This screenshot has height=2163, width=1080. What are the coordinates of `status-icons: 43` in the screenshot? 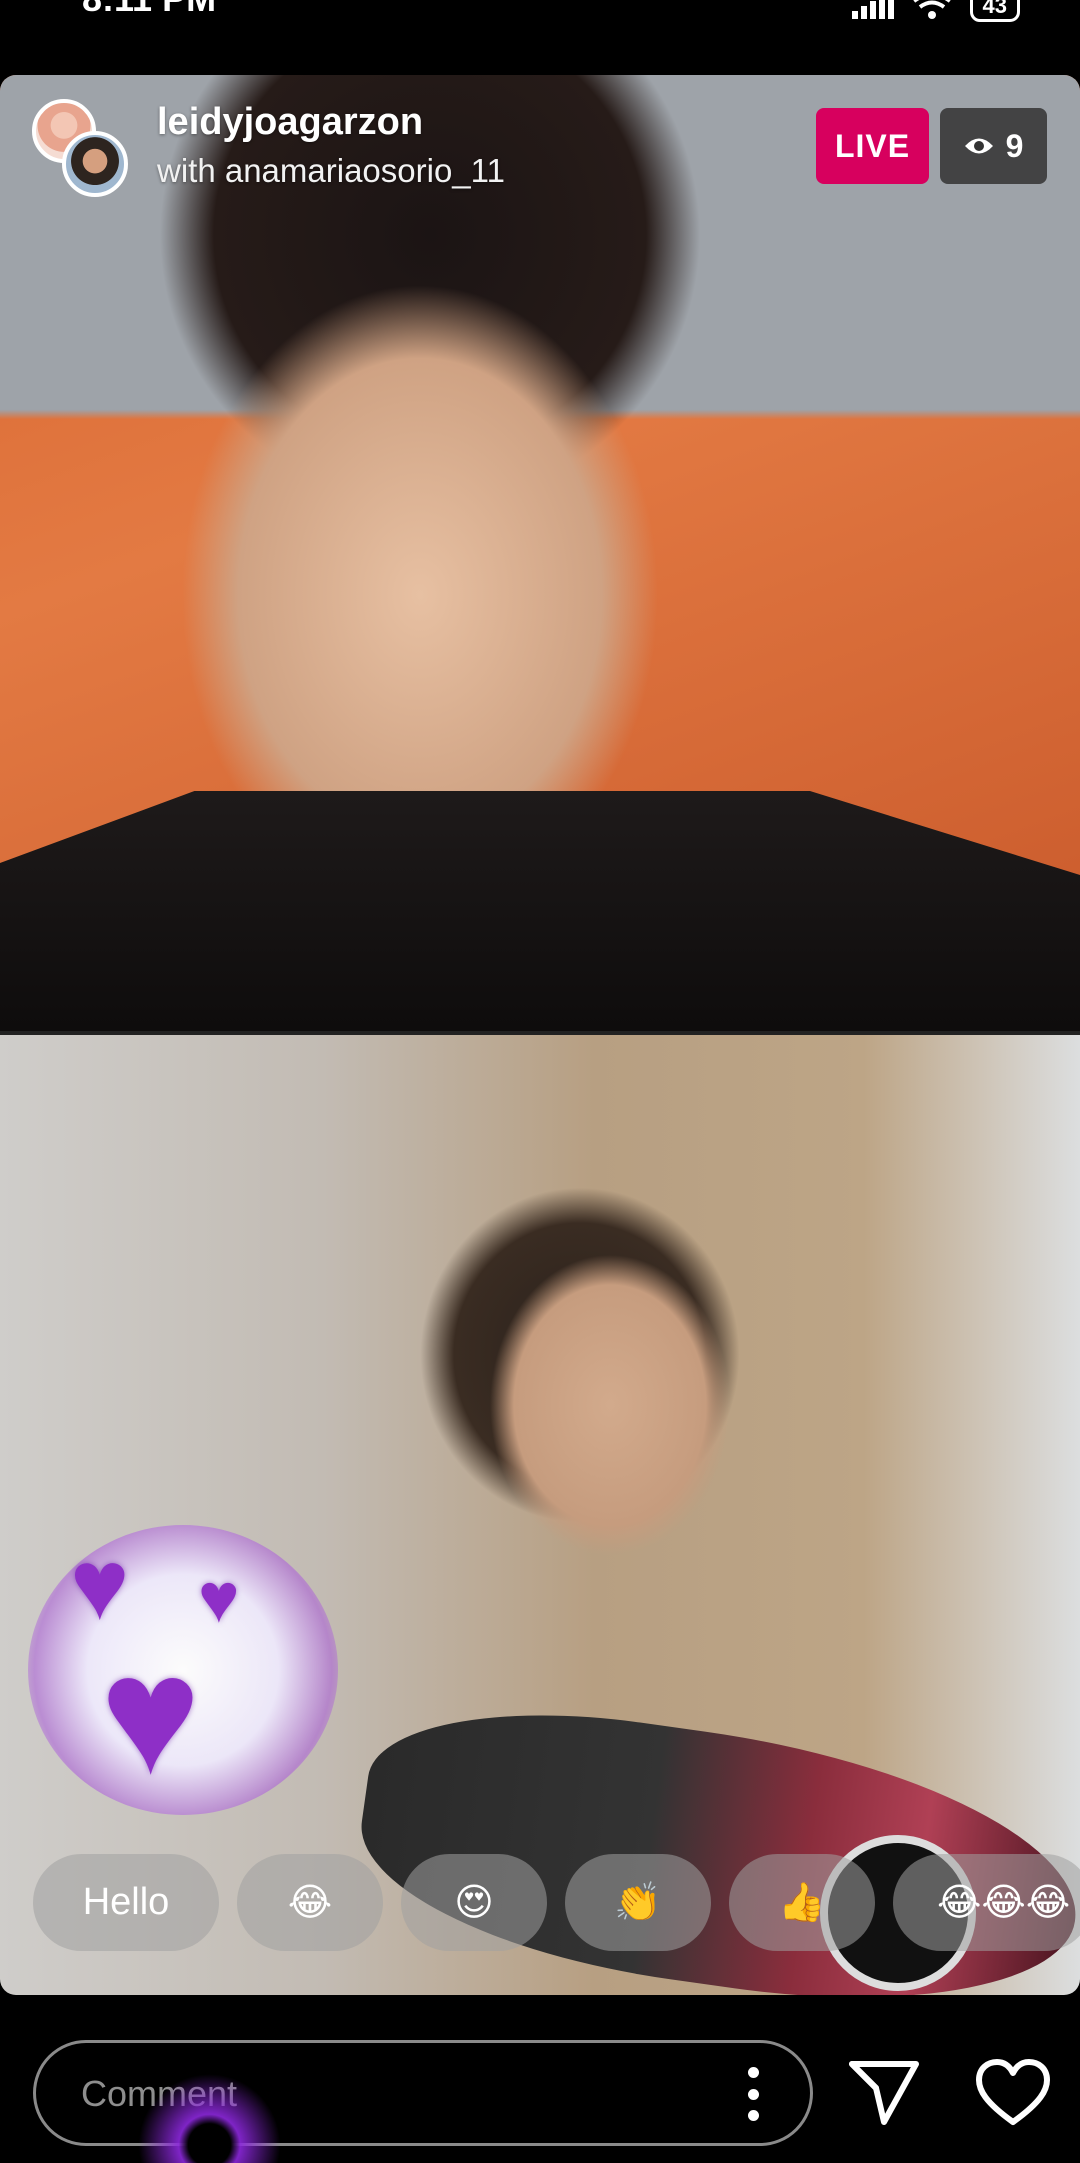 It's located at (935, 11).